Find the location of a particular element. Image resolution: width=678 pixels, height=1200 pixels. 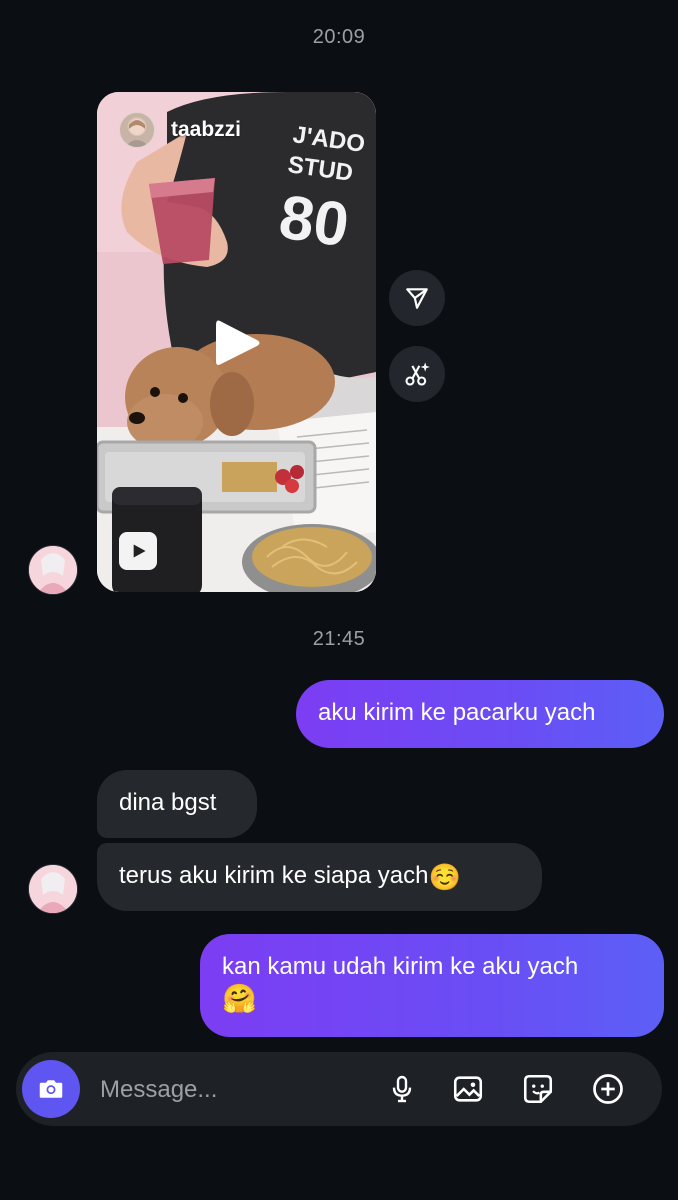

timestamp: 21:45 is located at coordinates (339, 639).